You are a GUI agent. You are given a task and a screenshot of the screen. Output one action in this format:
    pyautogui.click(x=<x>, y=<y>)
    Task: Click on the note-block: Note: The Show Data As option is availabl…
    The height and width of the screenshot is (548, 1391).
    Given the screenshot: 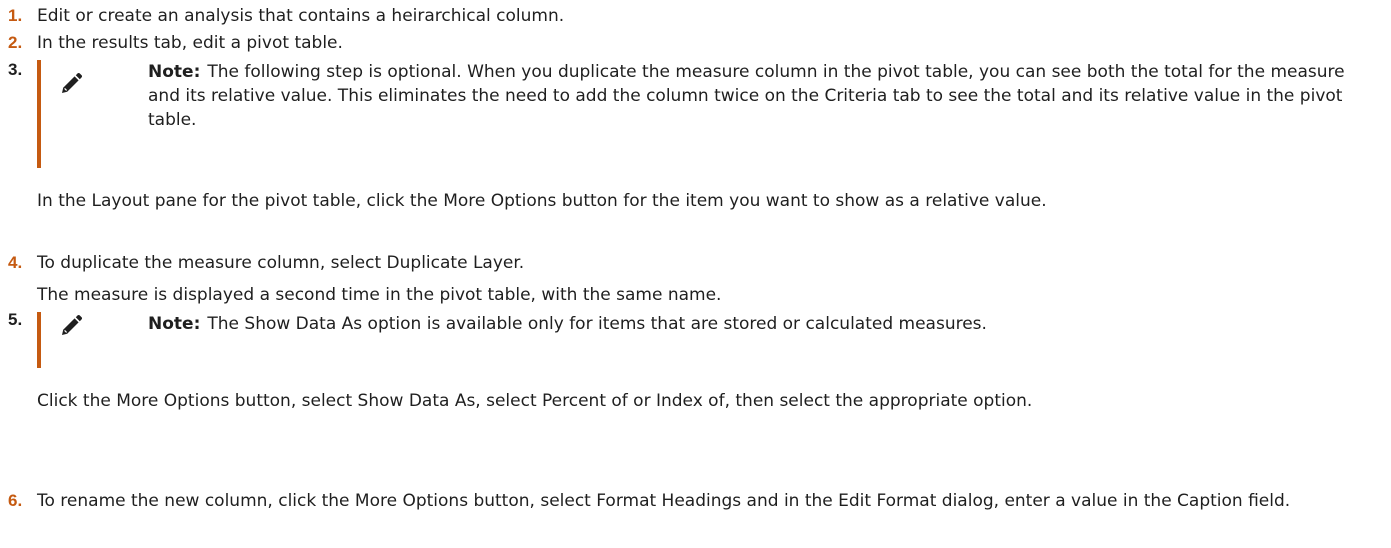 What is the action you would take?
    pyautogui.click(x=707, y=340)
    